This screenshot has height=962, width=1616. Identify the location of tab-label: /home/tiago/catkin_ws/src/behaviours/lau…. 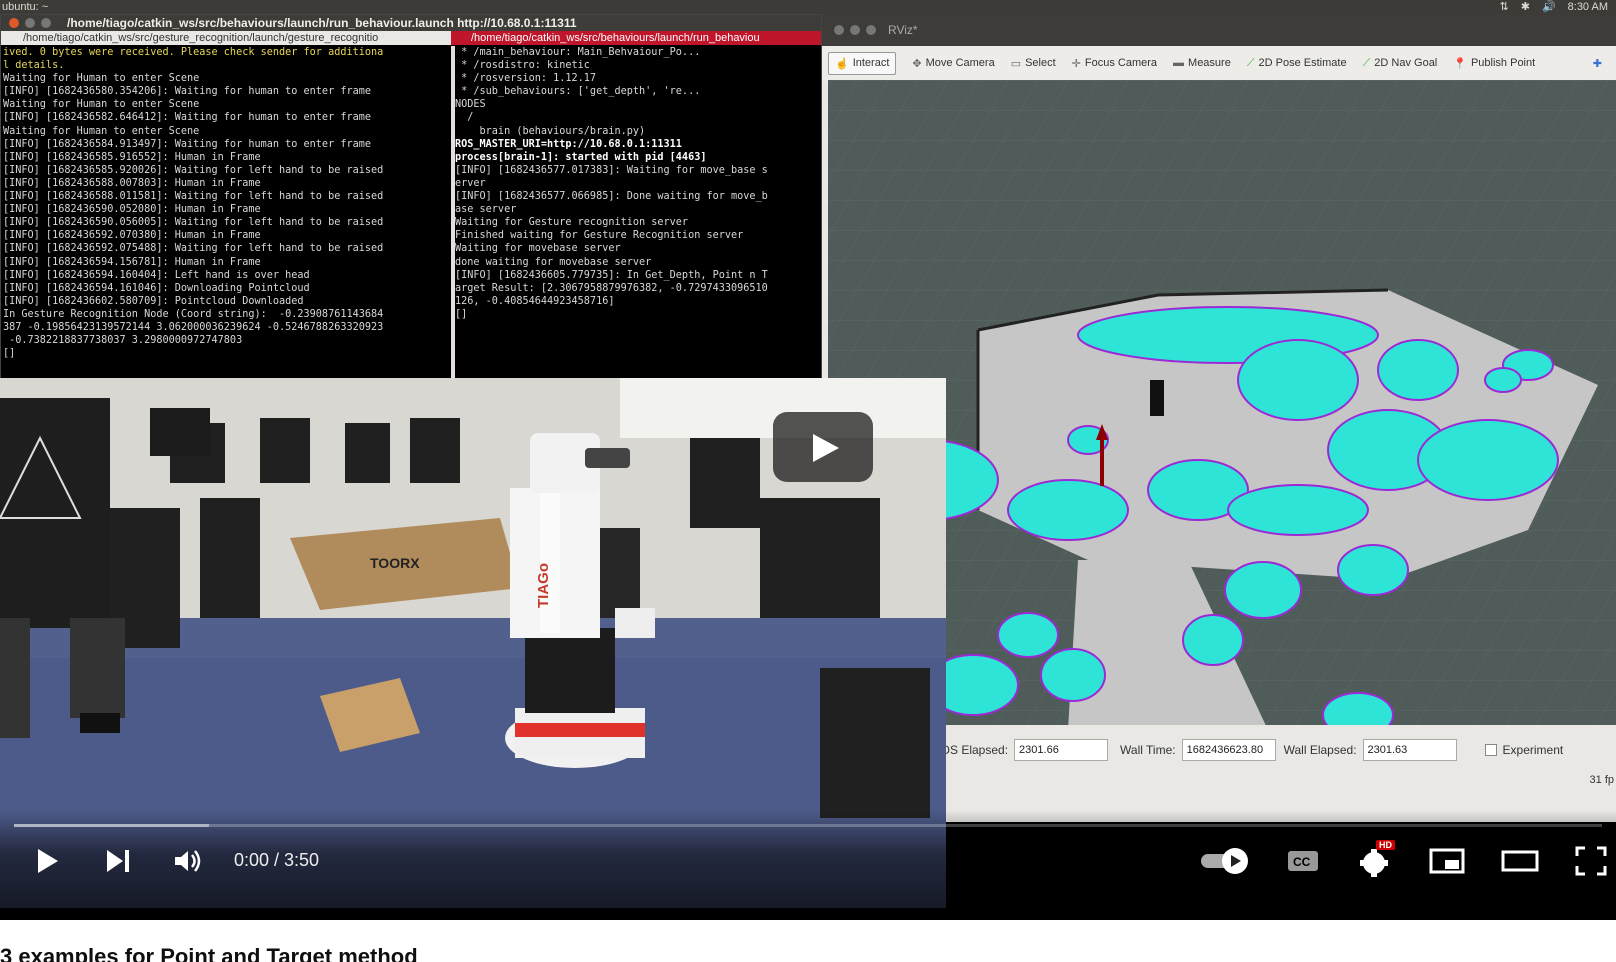
(615, 38).